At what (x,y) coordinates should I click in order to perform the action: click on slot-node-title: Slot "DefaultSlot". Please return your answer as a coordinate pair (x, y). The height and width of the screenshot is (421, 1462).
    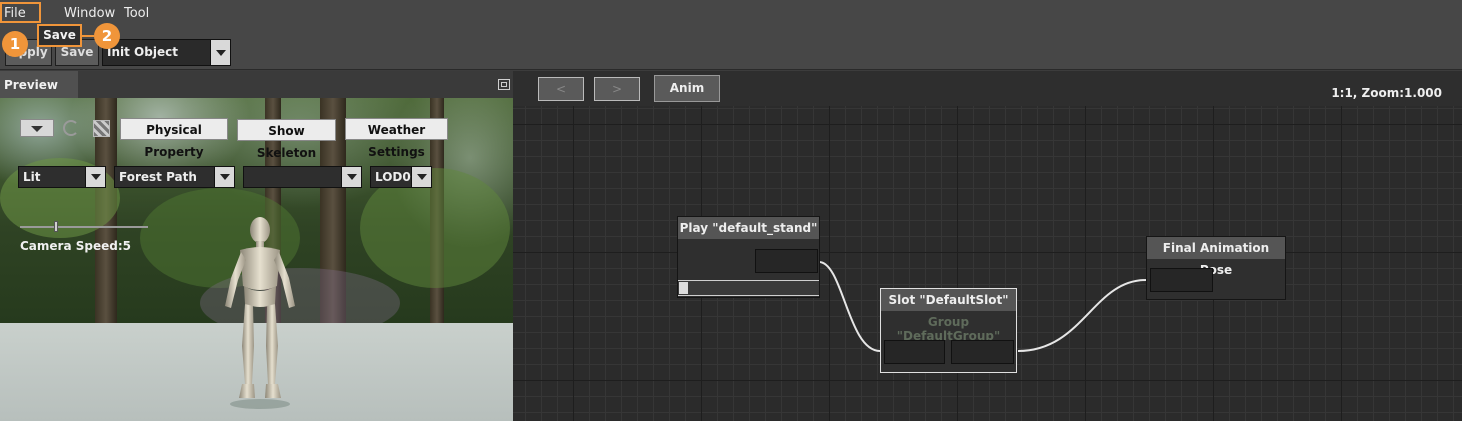
    Looking at the image, I should click on (948, 300).